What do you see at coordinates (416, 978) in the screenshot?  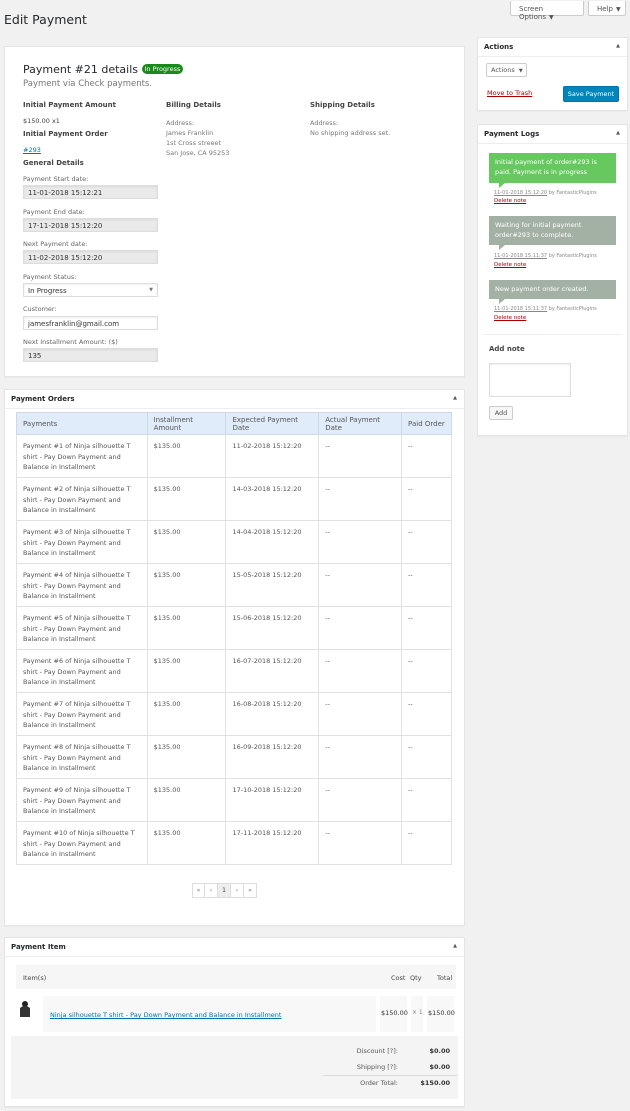 I see `qty-column: Qty` at bounding box center [416, 978].